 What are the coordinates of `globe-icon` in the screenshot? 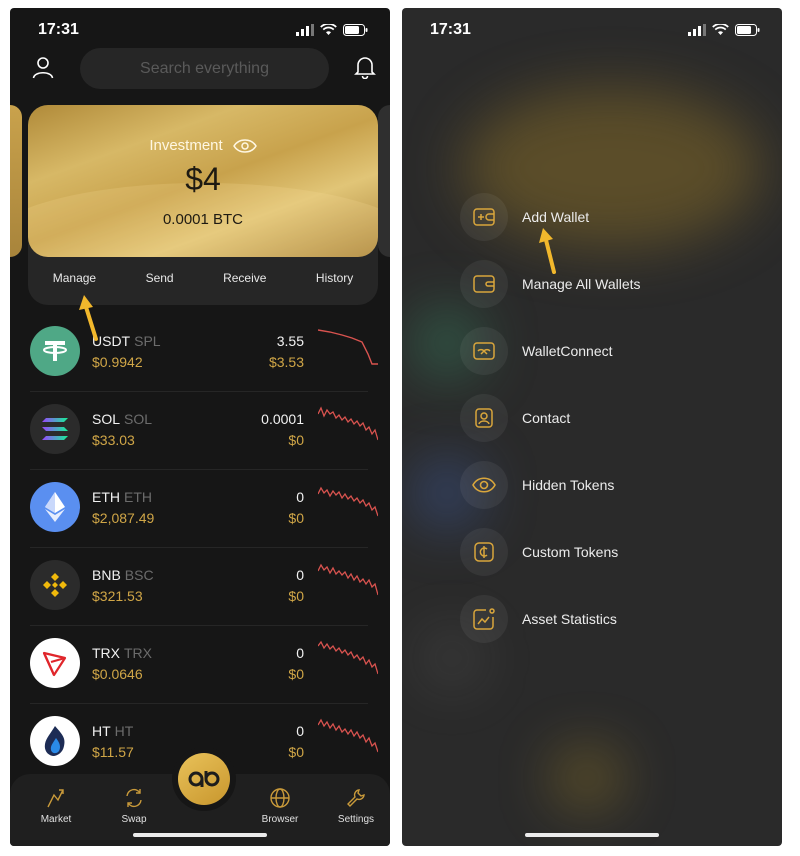 It's located at (280, 798).